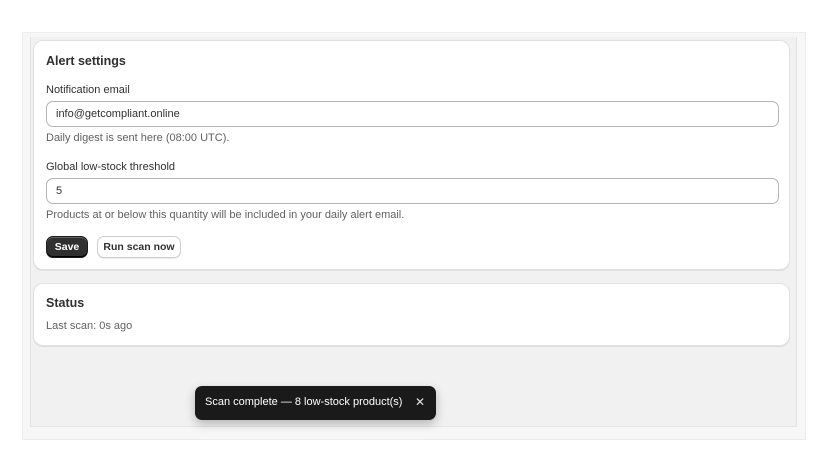 The image size is (828, 466). I want to click on last-scan-text: Last scan: 0s ago, so click(89, 326).